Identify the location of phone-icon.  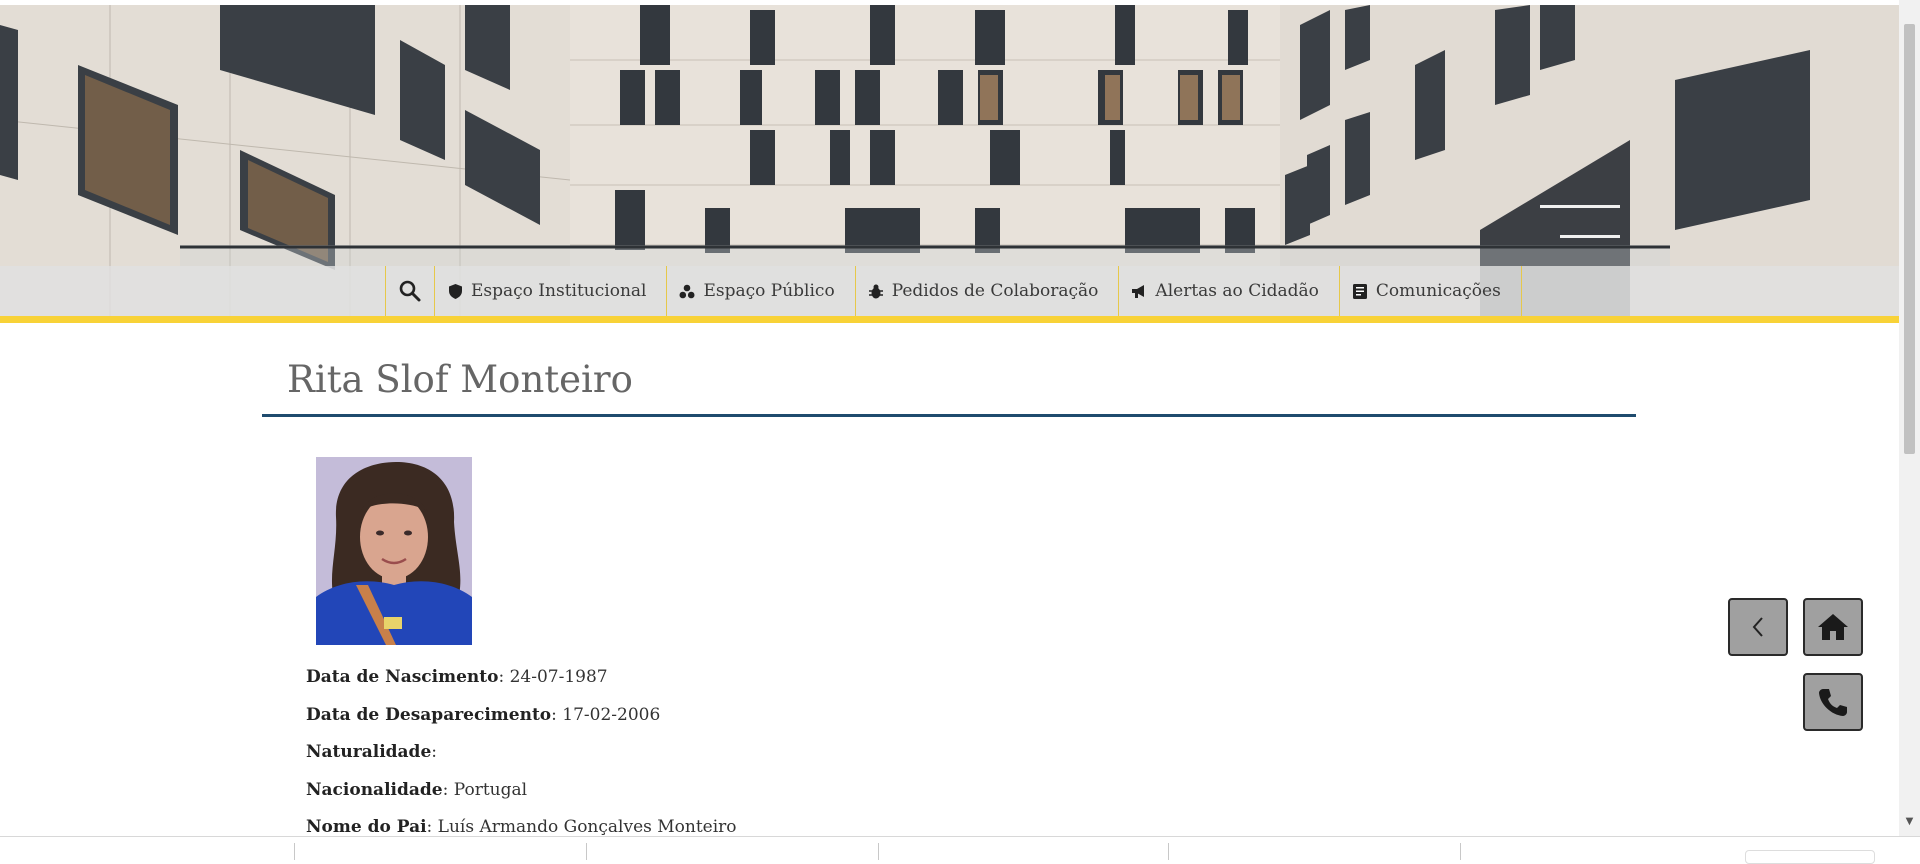
(1833, 702).